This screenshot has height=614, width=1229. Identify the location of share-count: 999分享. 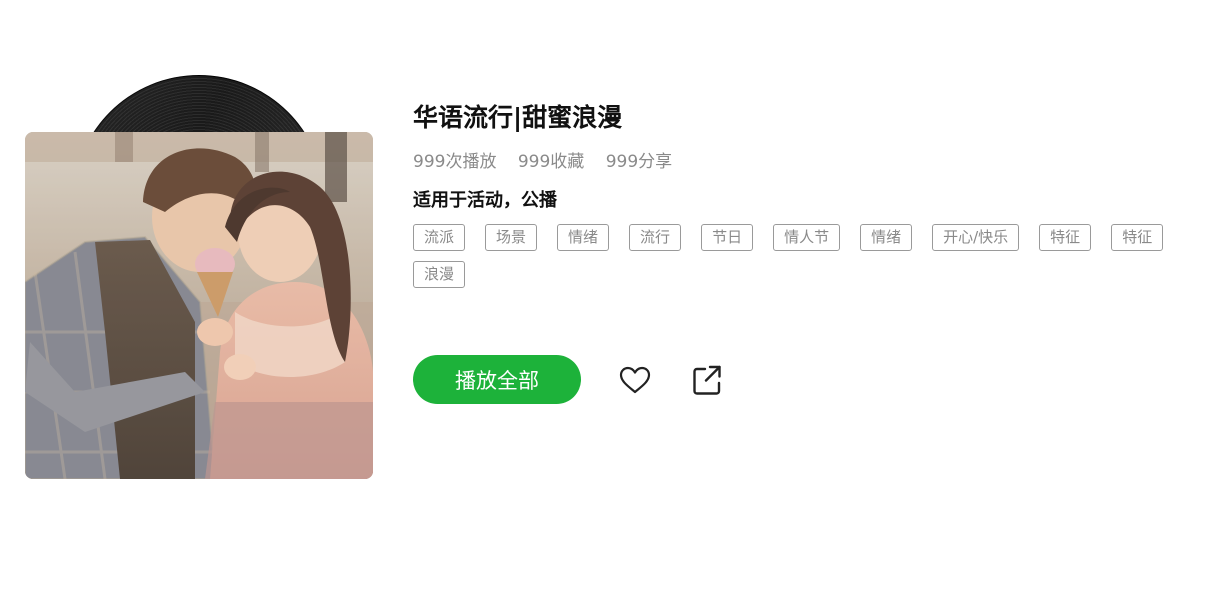
(639, 162).